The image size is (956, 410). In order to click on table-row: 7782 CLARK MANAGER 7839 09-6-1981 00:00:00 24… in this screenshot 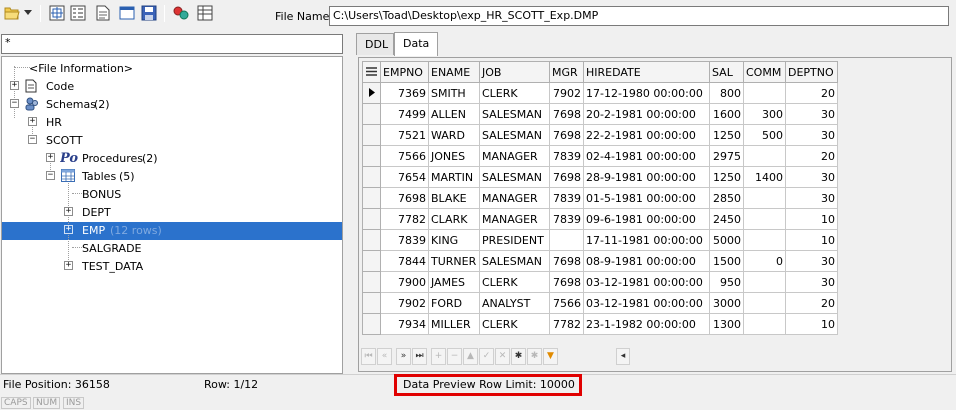, I will do `click(600, 219)`.